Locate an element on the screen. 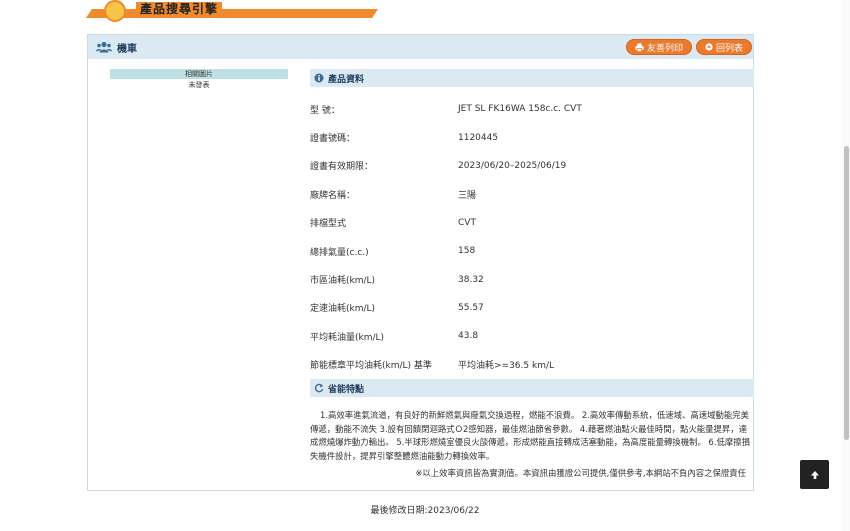 This screenshot has width=850, height=531. scrollbar-thumb is located at coordinates (846, 293).